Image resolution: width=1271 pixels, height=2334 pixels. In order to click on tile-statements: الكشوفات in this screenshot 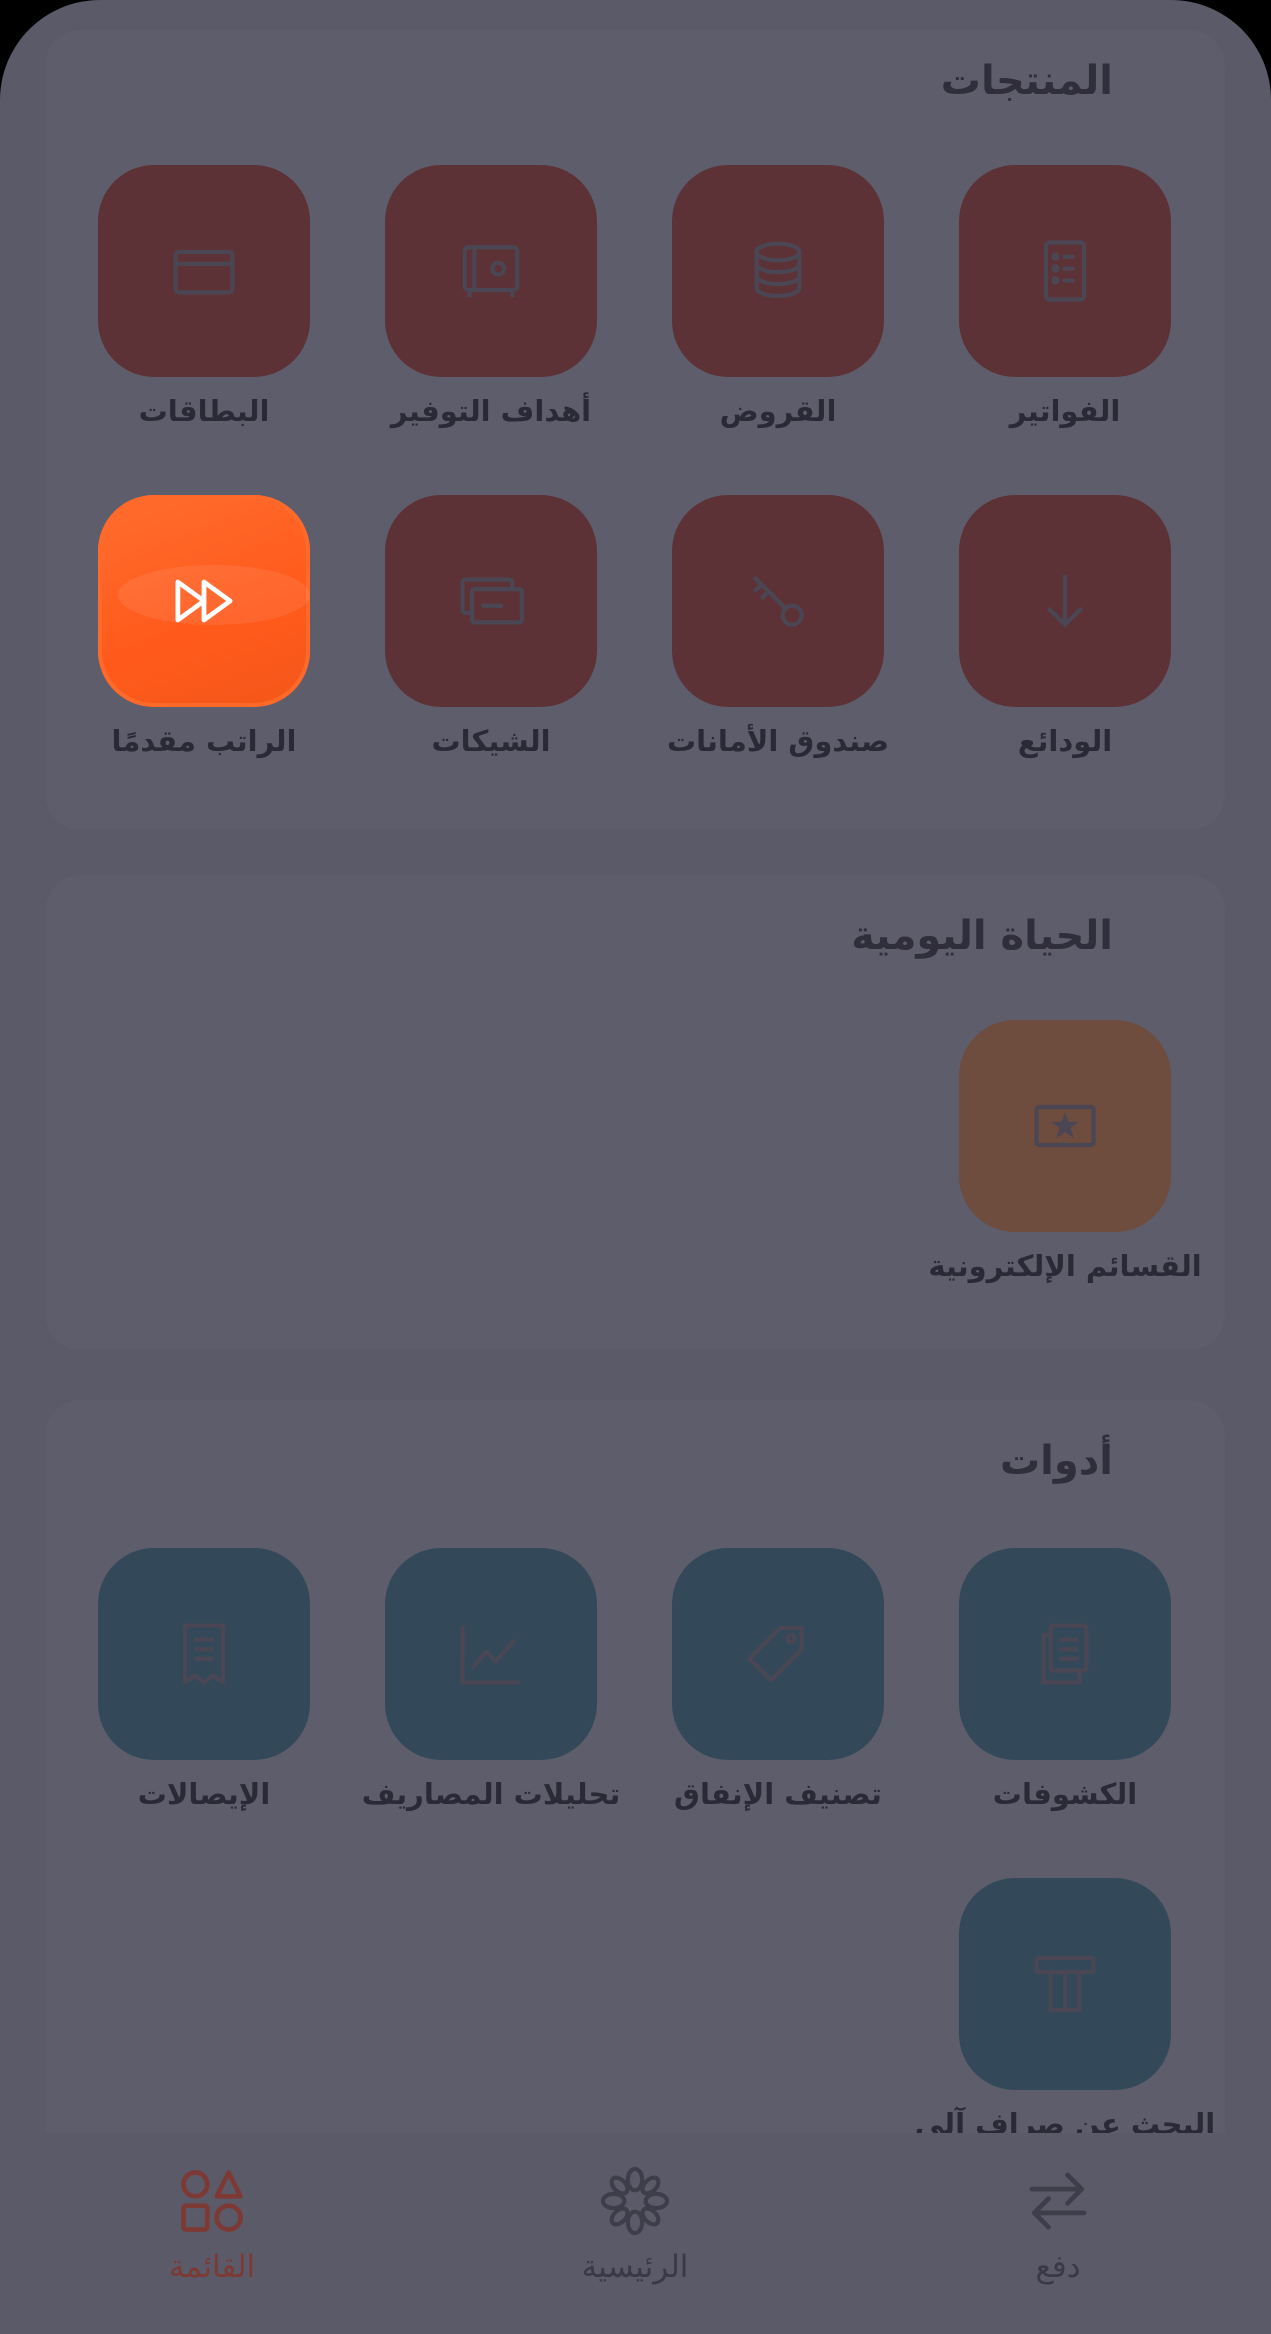, I will do `click(1065, 1690)`.